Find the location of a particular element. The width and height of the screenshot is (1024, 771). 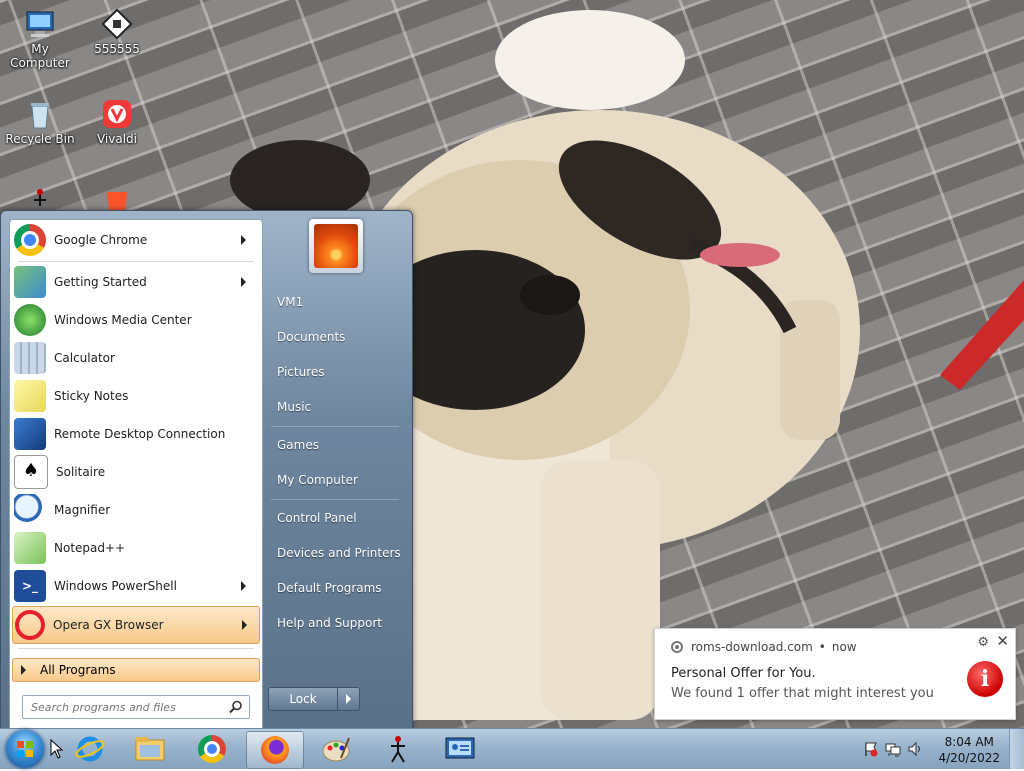

shutdown-options-button is located at coordinates (348, 699).